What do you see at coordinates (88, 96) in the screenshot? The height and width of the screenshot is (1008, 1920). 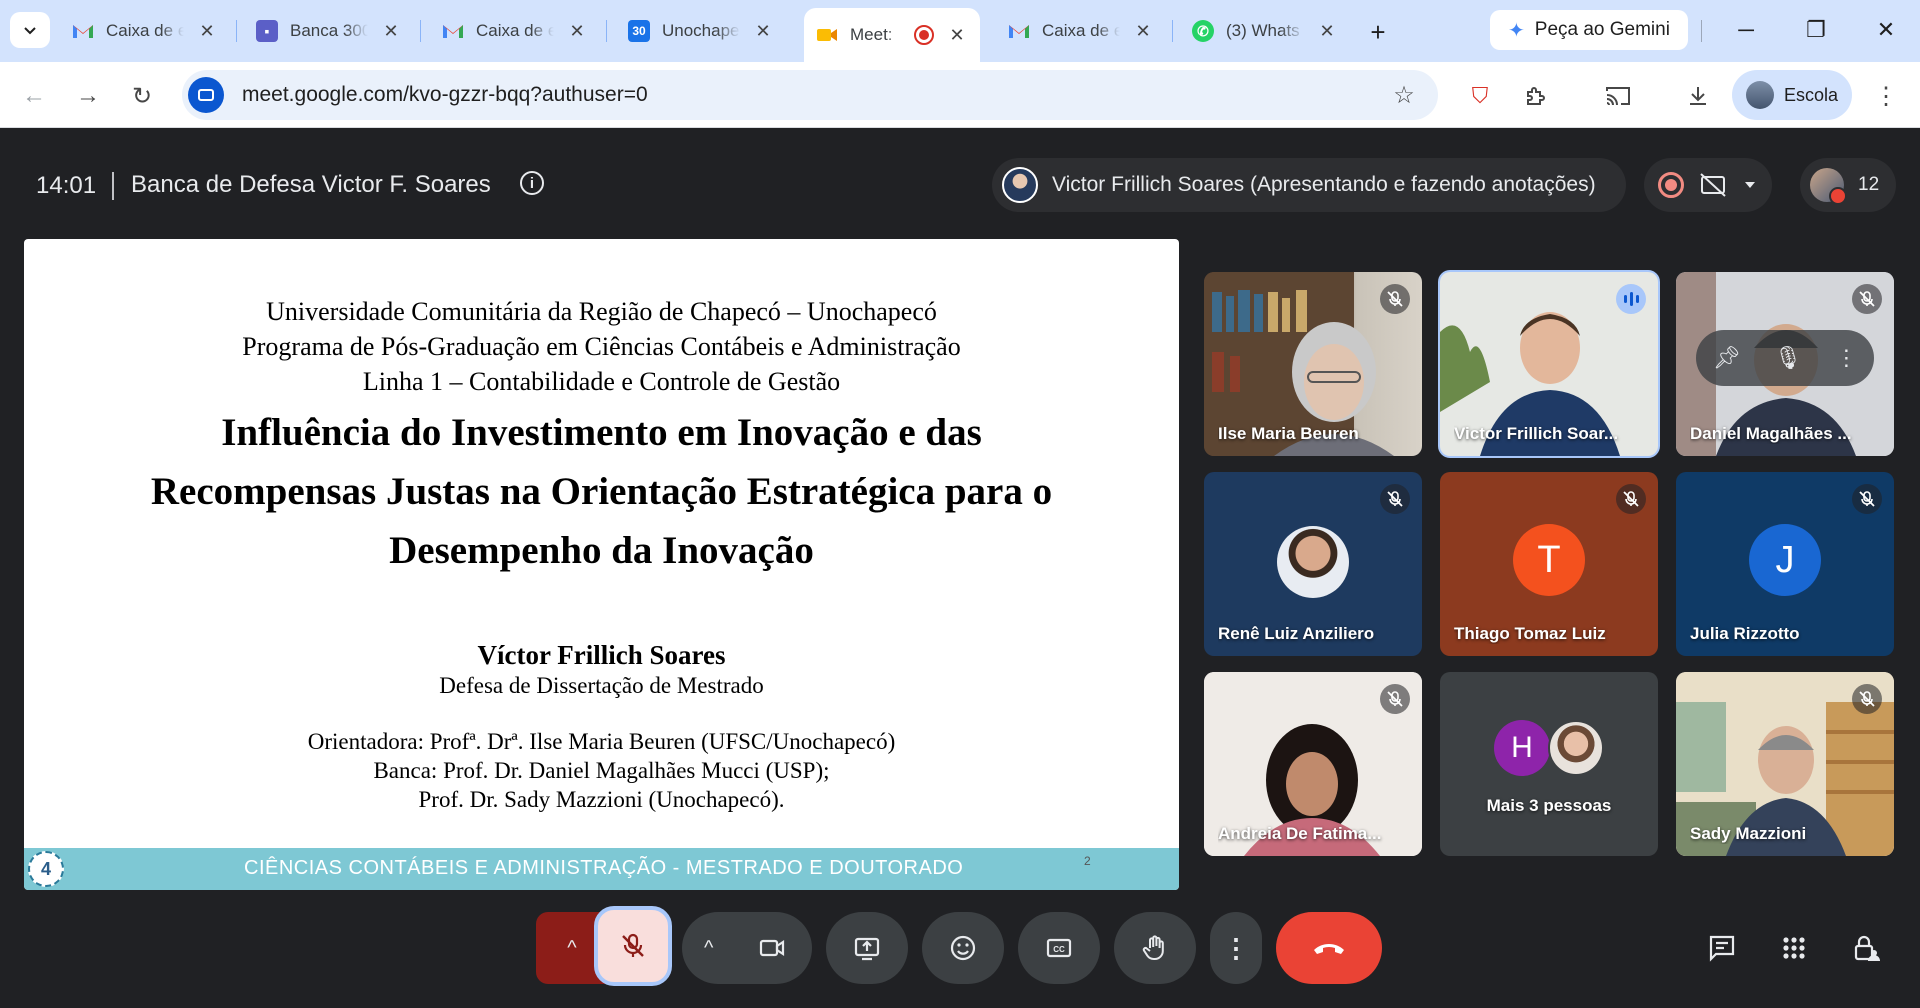 I see `forward-button: →` at bounding box center [88, 96].